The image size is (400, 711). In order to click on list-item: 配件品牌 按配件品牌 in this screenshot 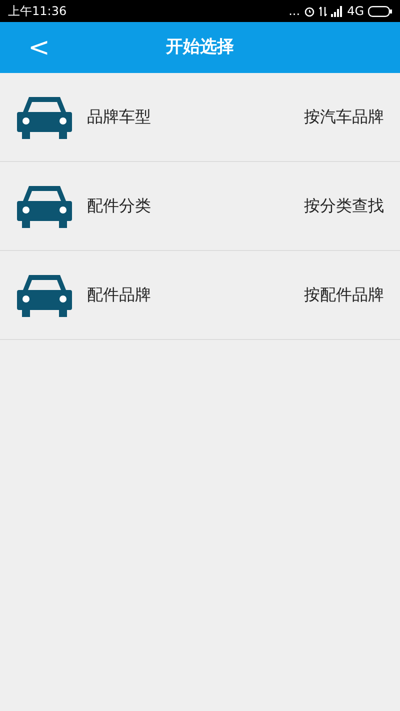, I will do `click(200, 295)`.